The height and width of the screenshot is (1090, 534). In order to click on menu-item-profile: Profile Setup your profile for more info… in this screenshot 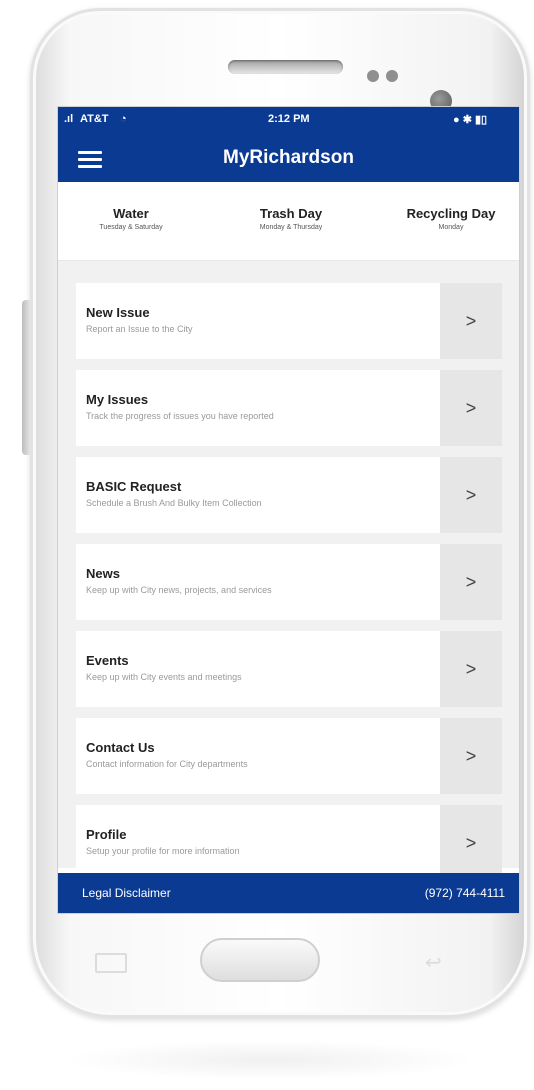, I will do `click(289, 843)`.